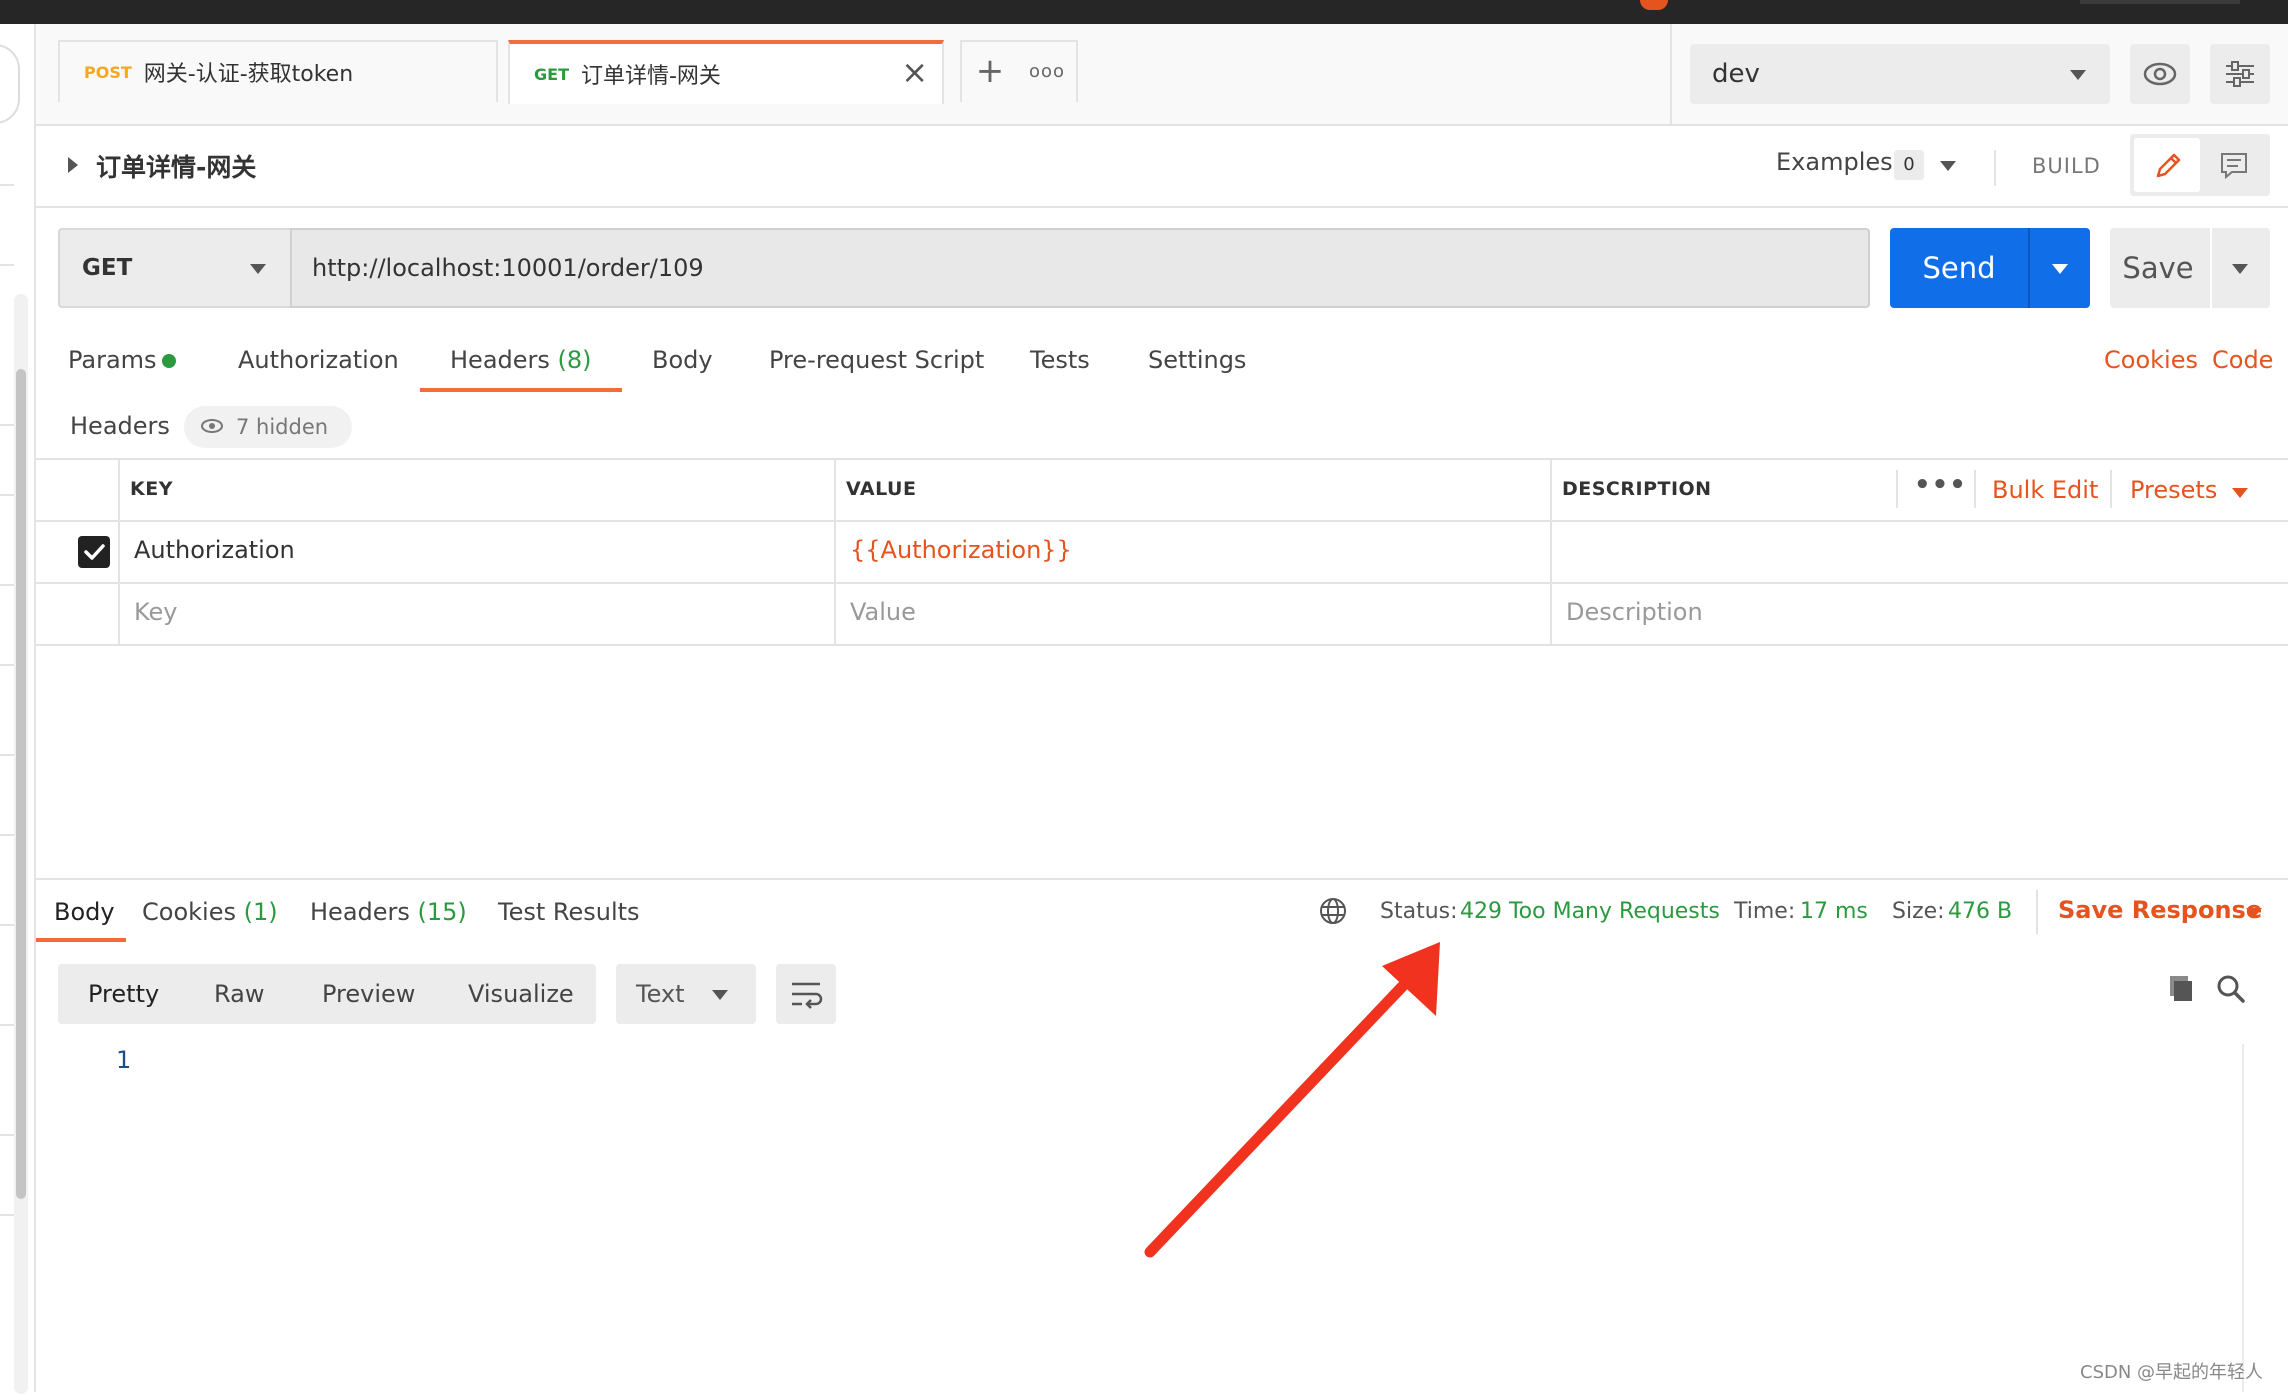 The image size is (2288, 1394). Describe the element at coordinates (1918, 911) in the screenshot. I see `size-label: Size:` at that location.